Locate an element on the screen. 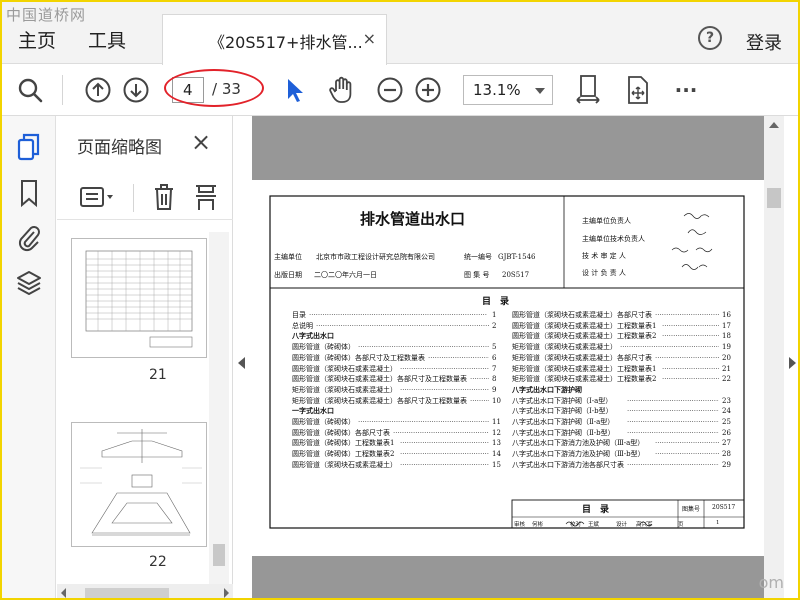 The width and height of the screenshot is (800, 600). toc-entry: 八字式出水口下游护砌（Ⅰ-b型） is located at coordinates (562, 411).